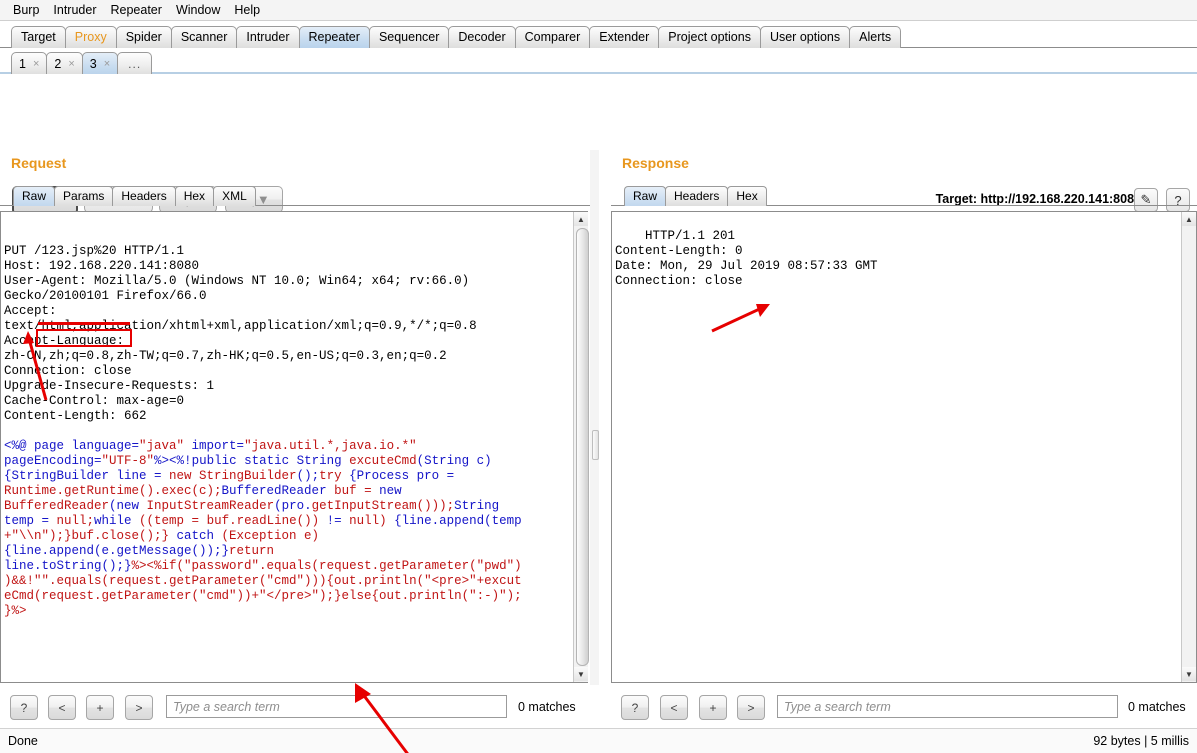  I want to click on request-search-help-button: ?, so click(24, 707).